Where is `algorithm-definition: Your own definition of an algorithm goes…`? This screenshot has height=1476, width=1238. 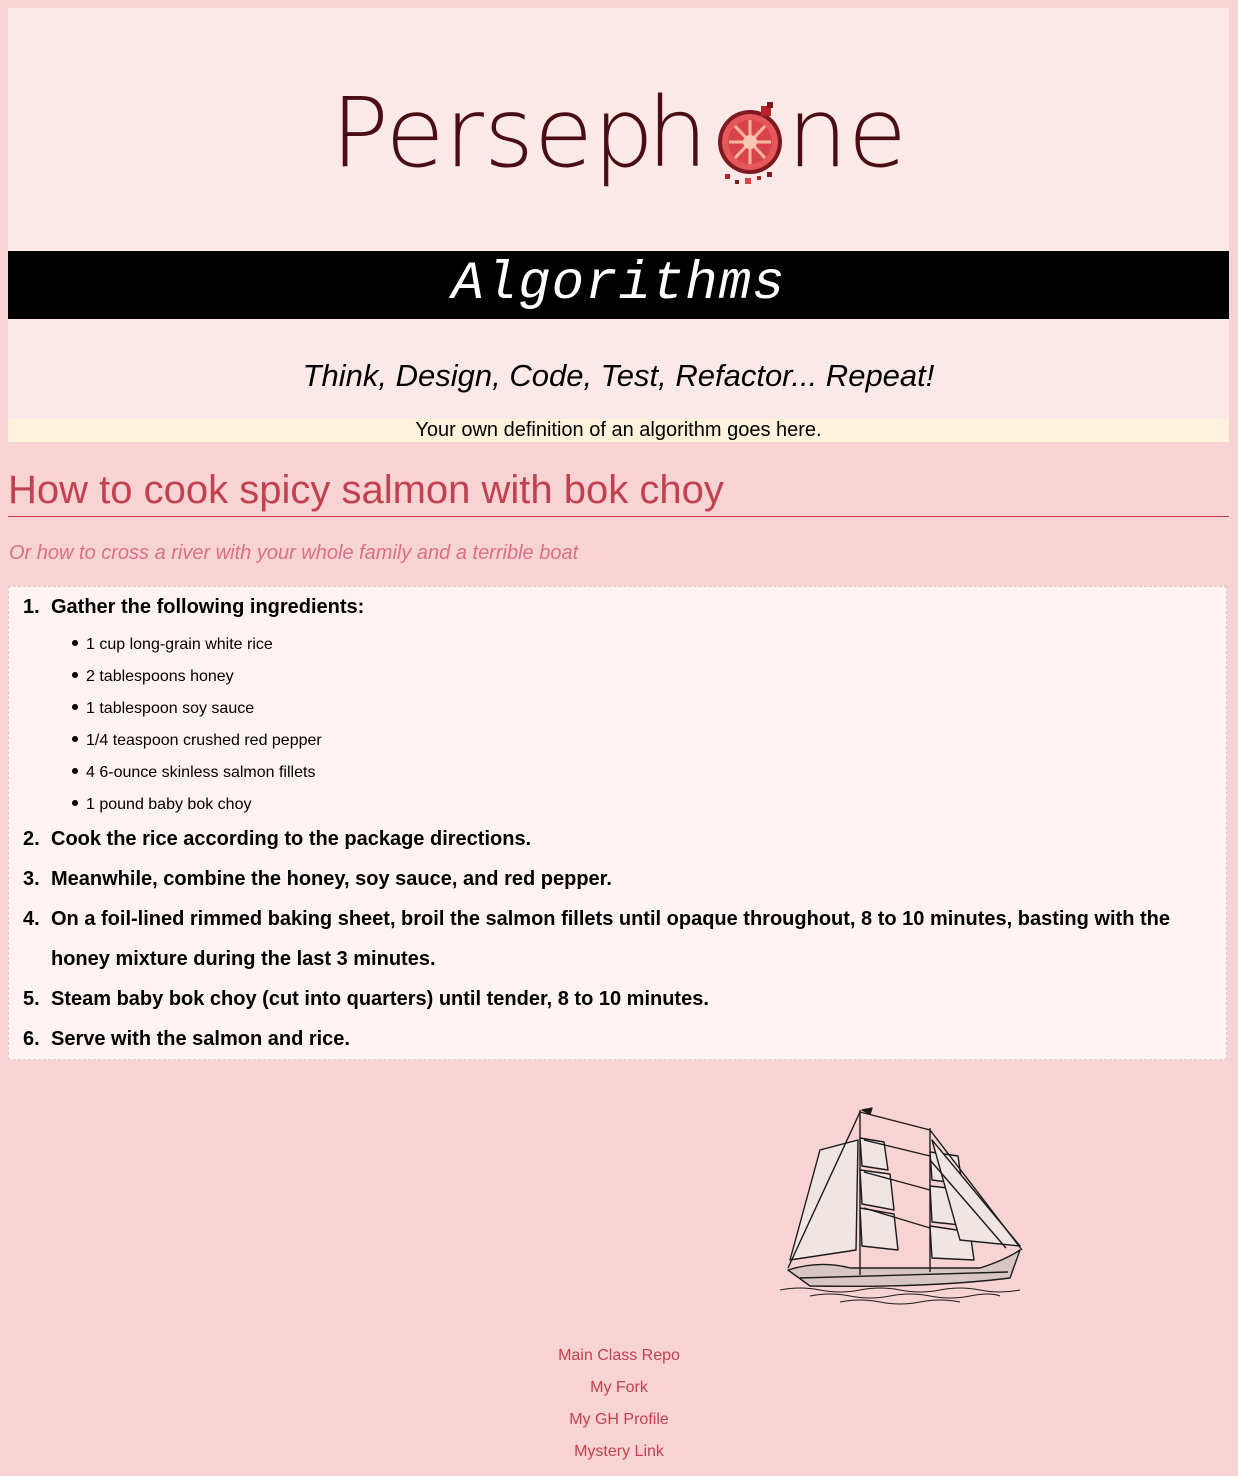
algorithm-definition: Your own definition of an algorithm goes… is located at coordinates (618, 430).